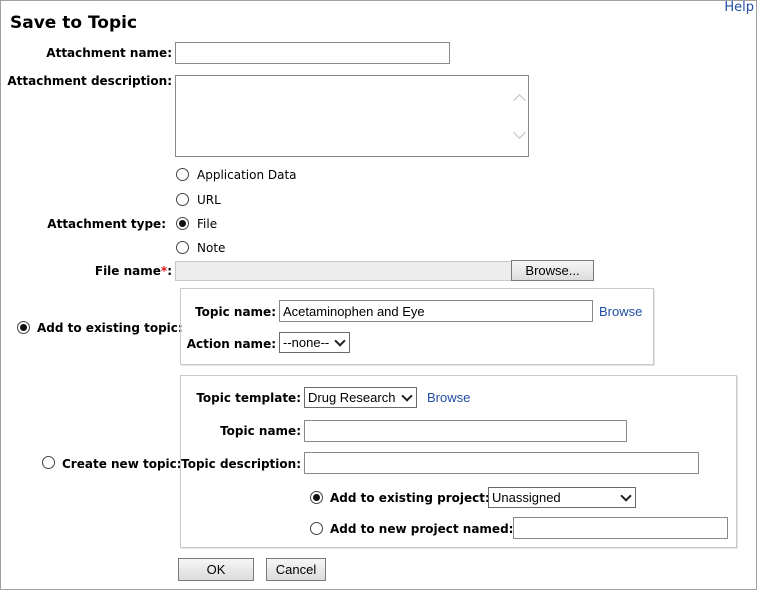  Describe the element at coordinates (74, 23) in the screenshot. I see `page-title: Save to Topic` at that location.